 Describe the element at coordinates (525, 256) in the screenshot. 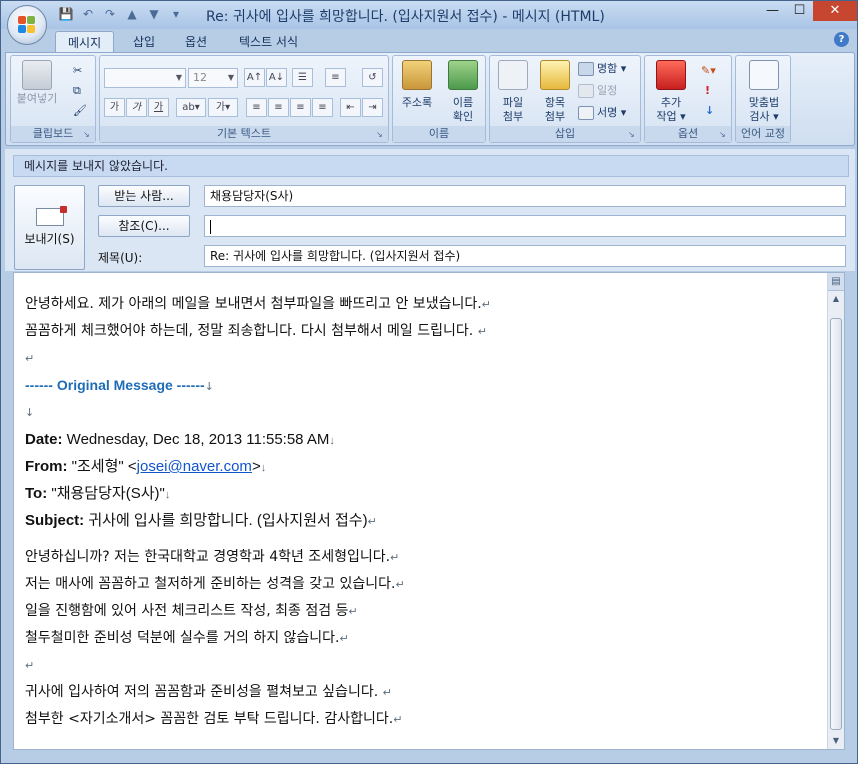

I see `subject-field: Re: 귀사에 입사를 희망합니다. (입사지원서 접수)` at that location.